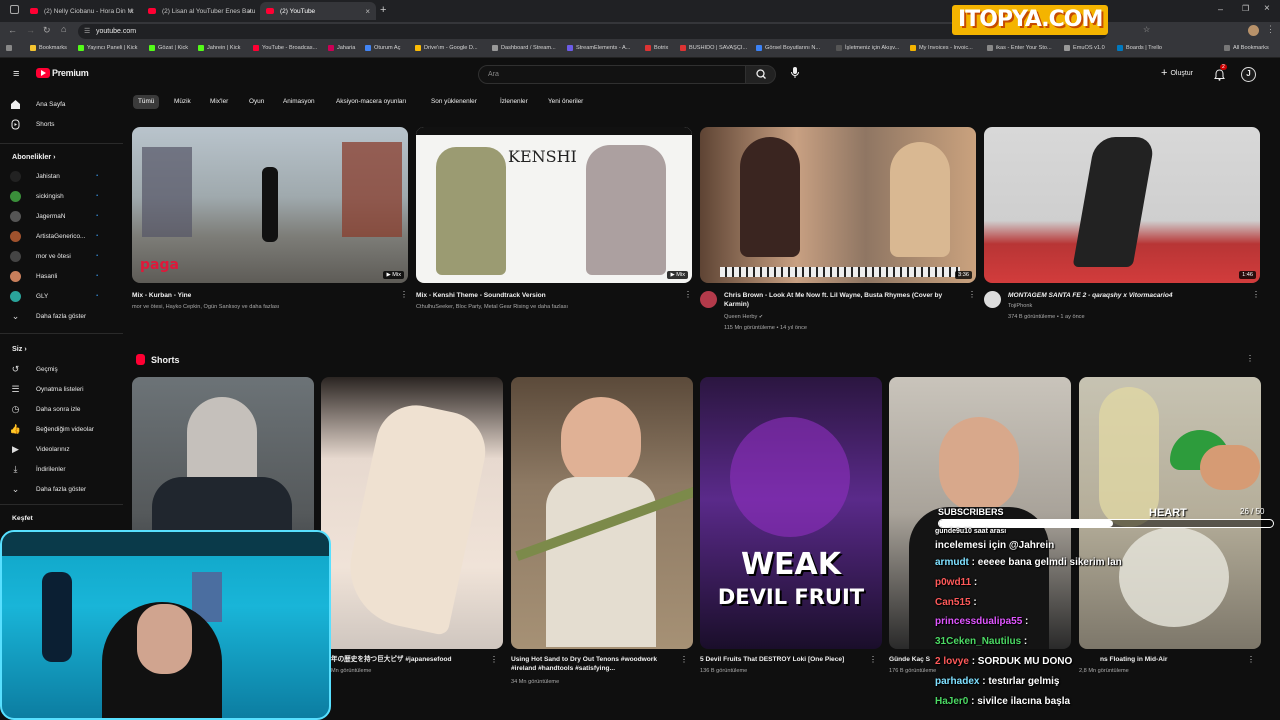 The image size is (1280, 720). I want to click on browser-tab-active: (2) YouTube ×, so click(318, 11).